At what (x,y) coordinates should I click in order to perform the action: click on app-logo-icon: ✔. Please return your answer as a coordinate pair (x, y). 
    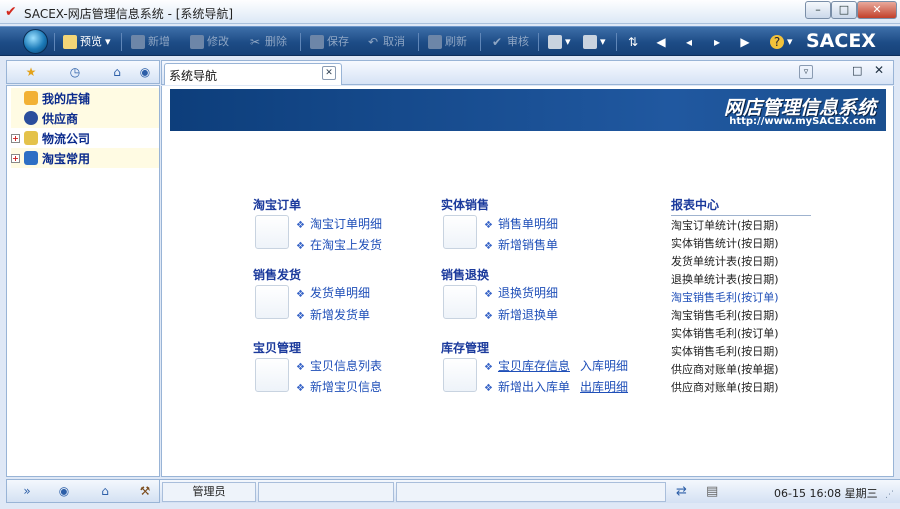
    Looking at the image, I should click on (11, 12).